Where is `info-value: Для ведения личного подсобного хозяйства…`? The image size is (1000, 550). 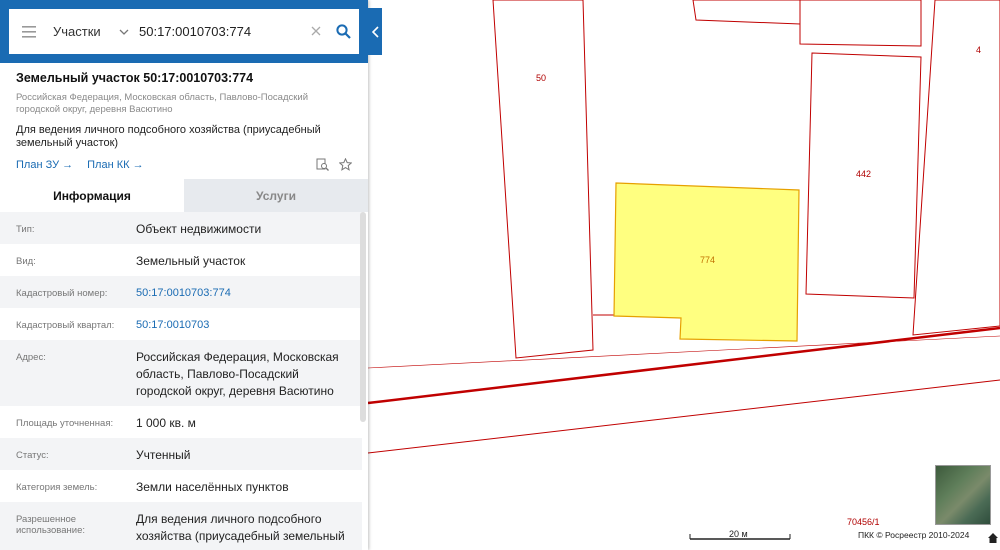
info-value: Для ведения личного подсобного хозяйства… is located at coordinates (240, 527).